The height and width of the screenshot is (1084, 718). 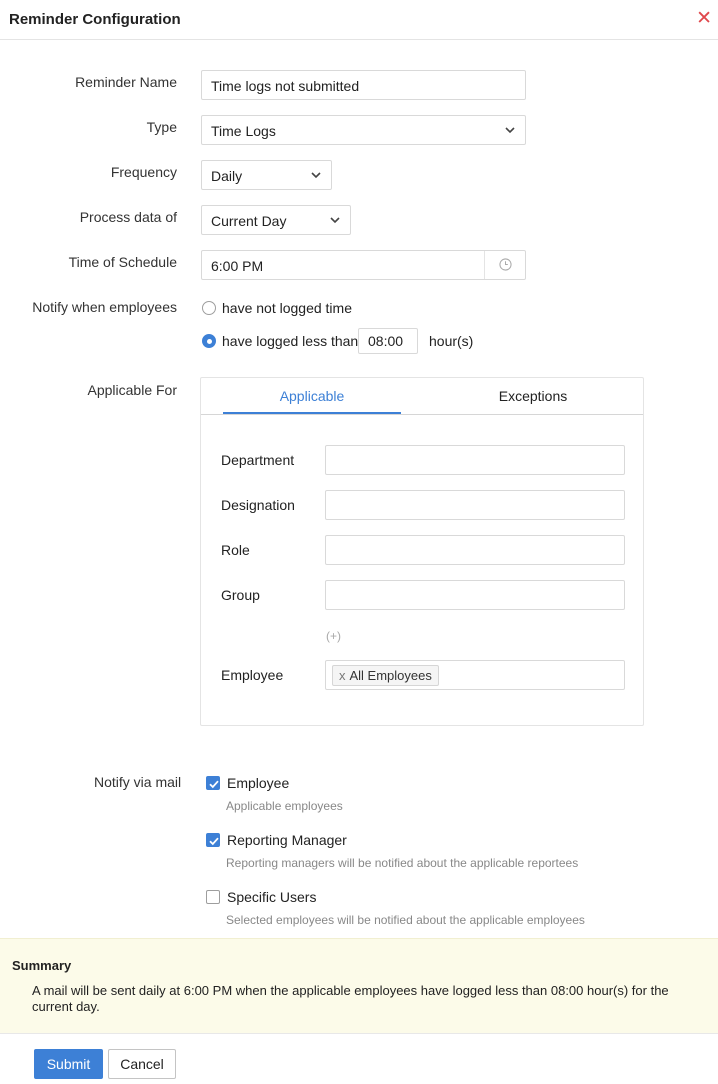 I want to click on department-label: Department, so click(x=258, y=460).